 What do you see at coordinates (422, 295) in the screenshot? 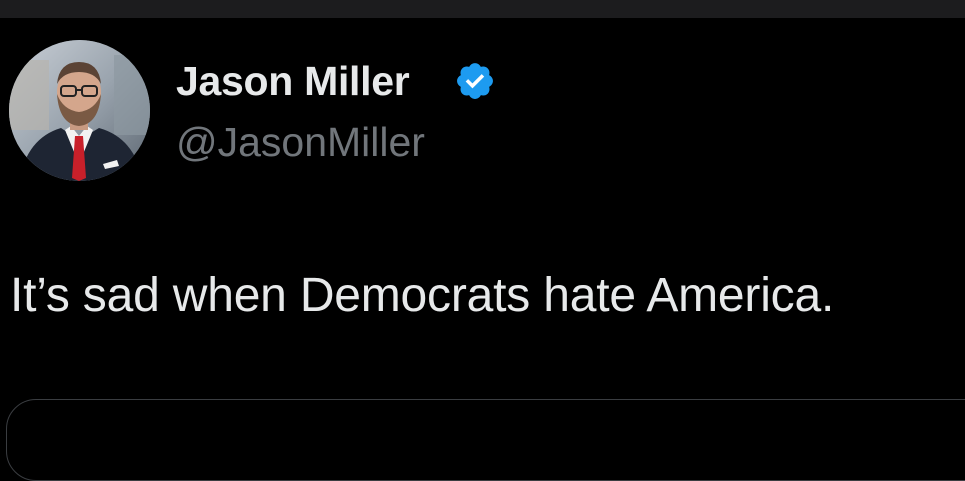
I see `tweet-text: It’s sad when Democrats hate America.` at bounding box center [422, 295].